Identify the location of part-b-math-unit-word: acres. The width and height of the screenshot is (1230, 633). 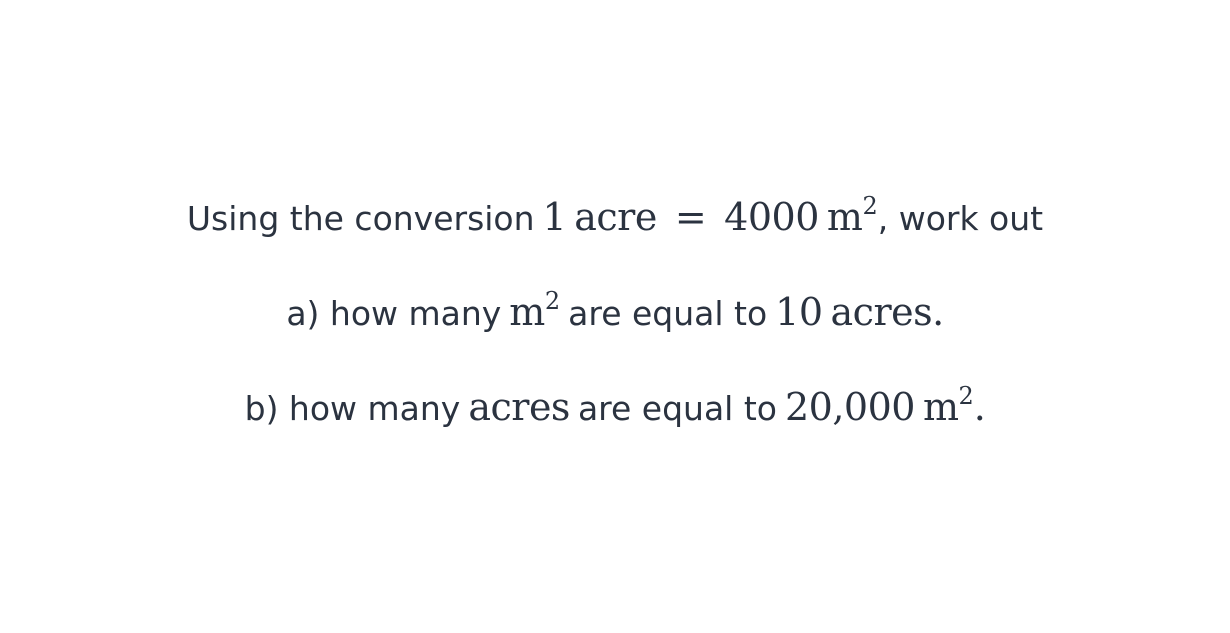
(519, 407).